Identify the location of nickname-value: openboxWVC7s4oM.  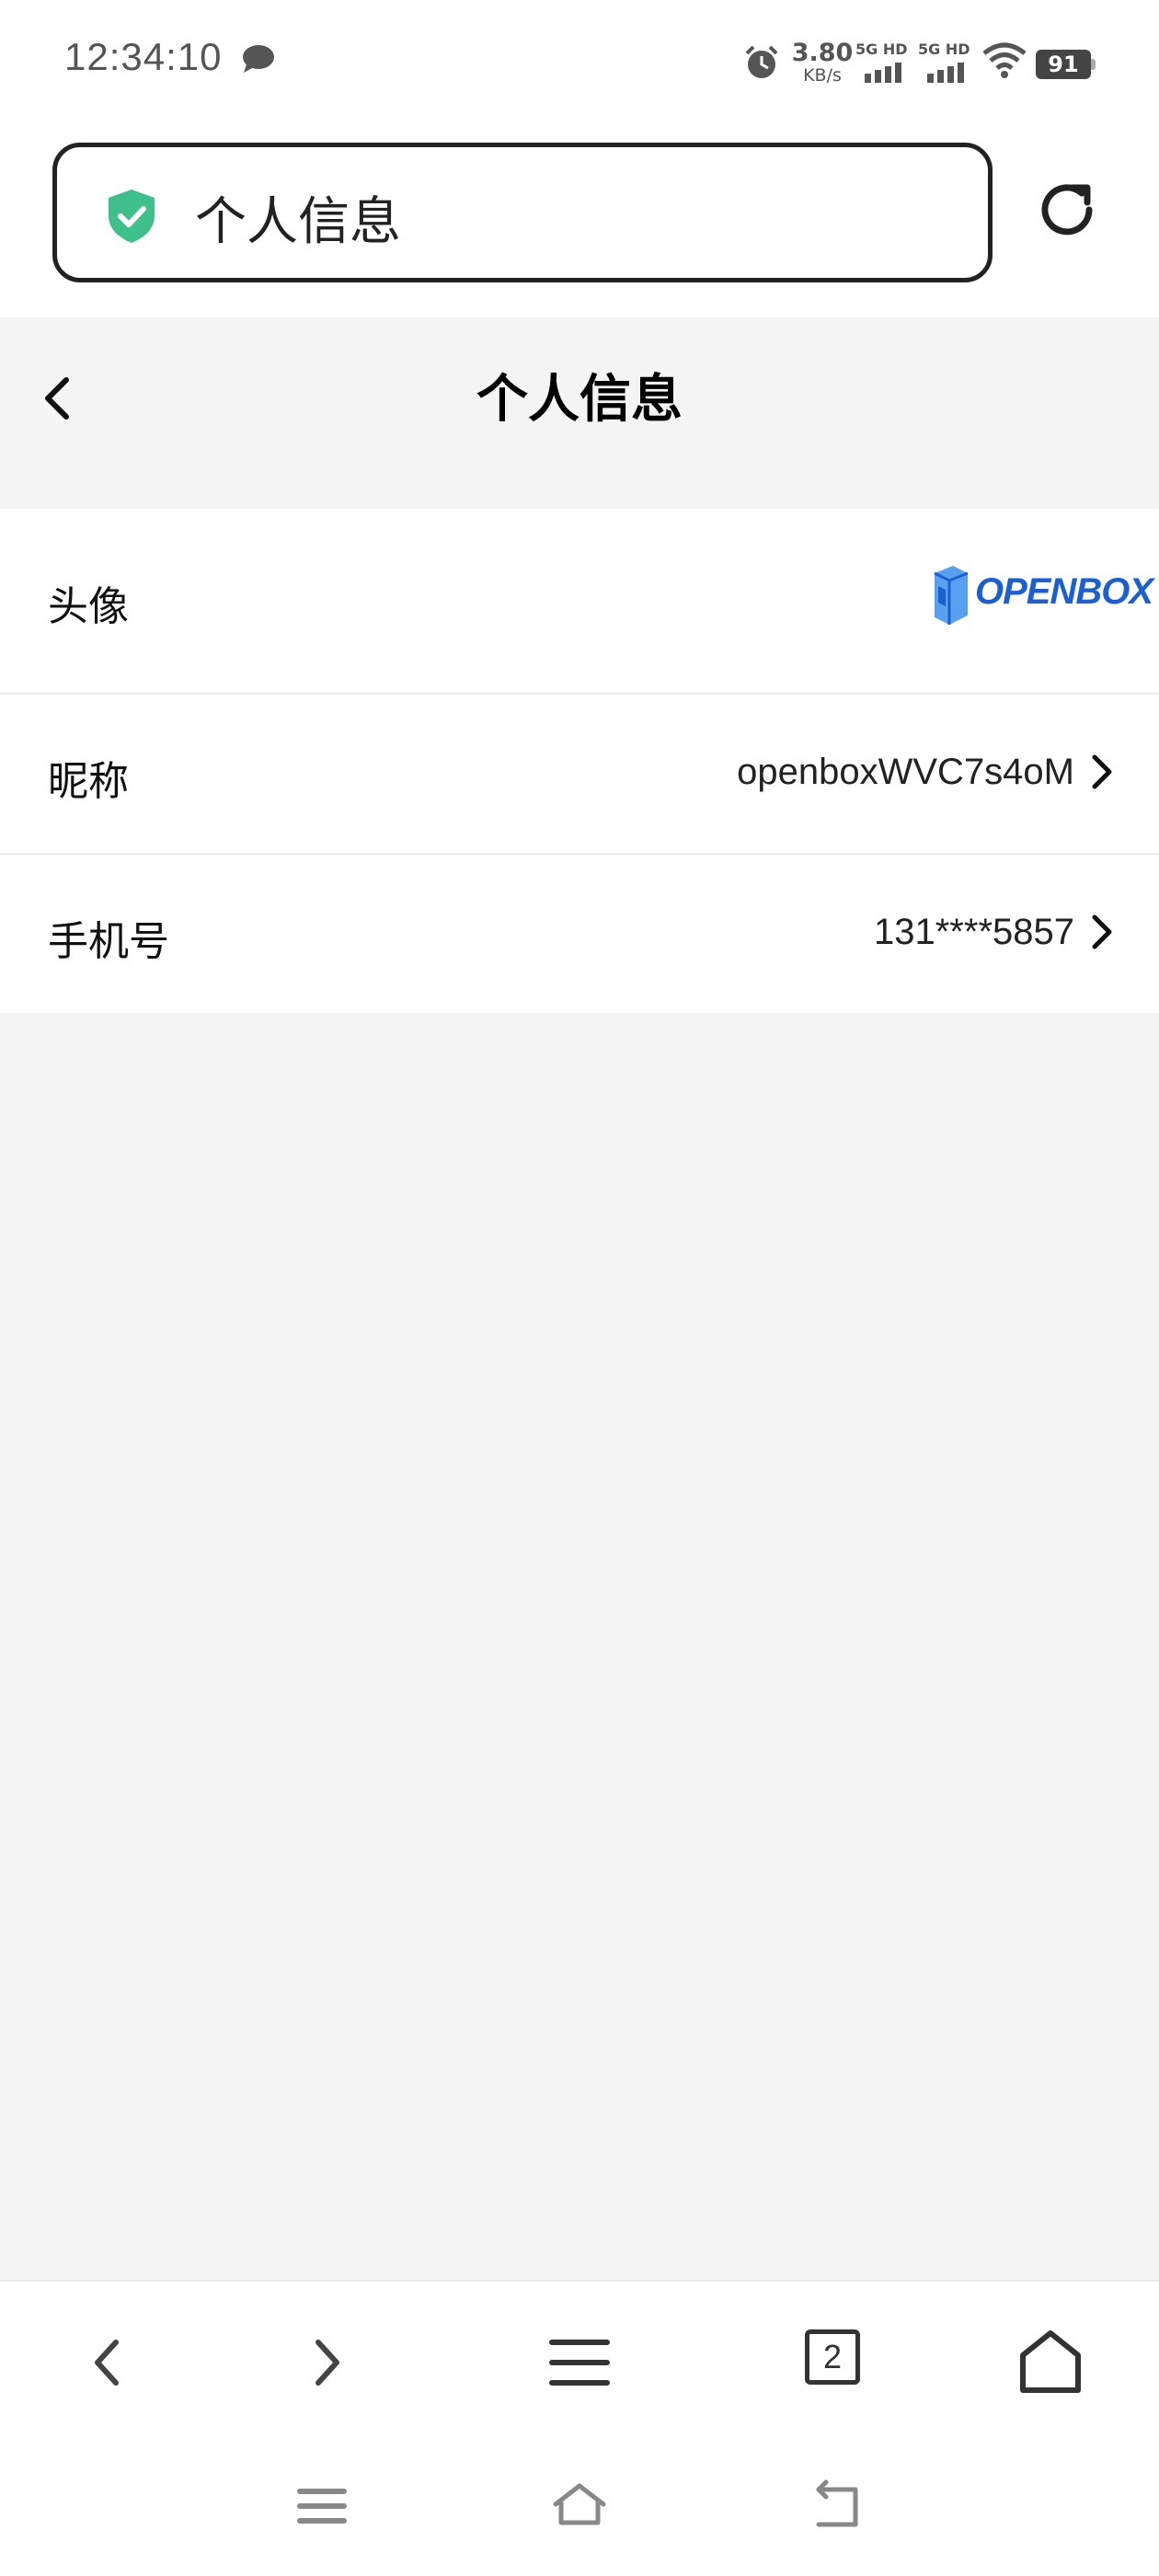
(905, 772).